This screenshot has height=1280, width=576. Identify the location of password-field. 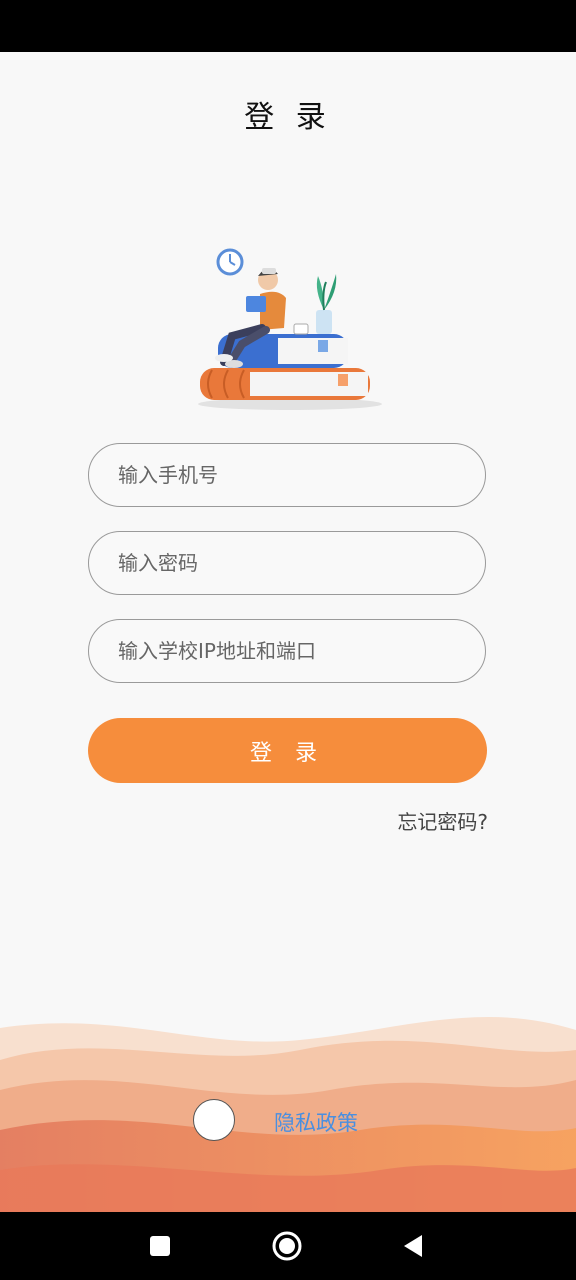
(287, 563).